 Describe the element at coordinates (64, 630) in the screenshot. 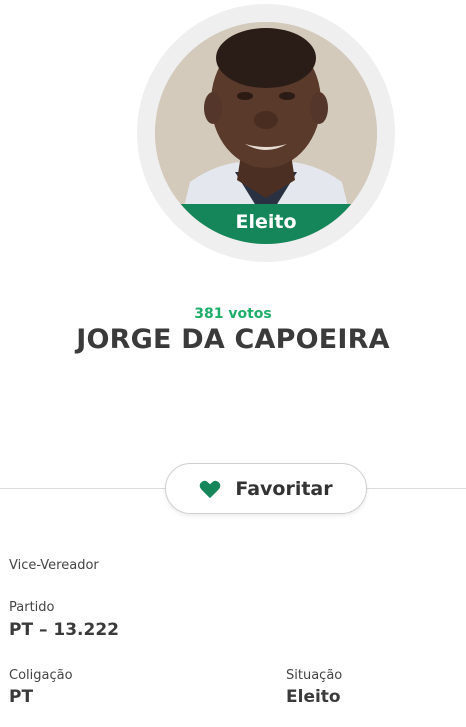

I see `party-value: PT – 13.222` at that location.